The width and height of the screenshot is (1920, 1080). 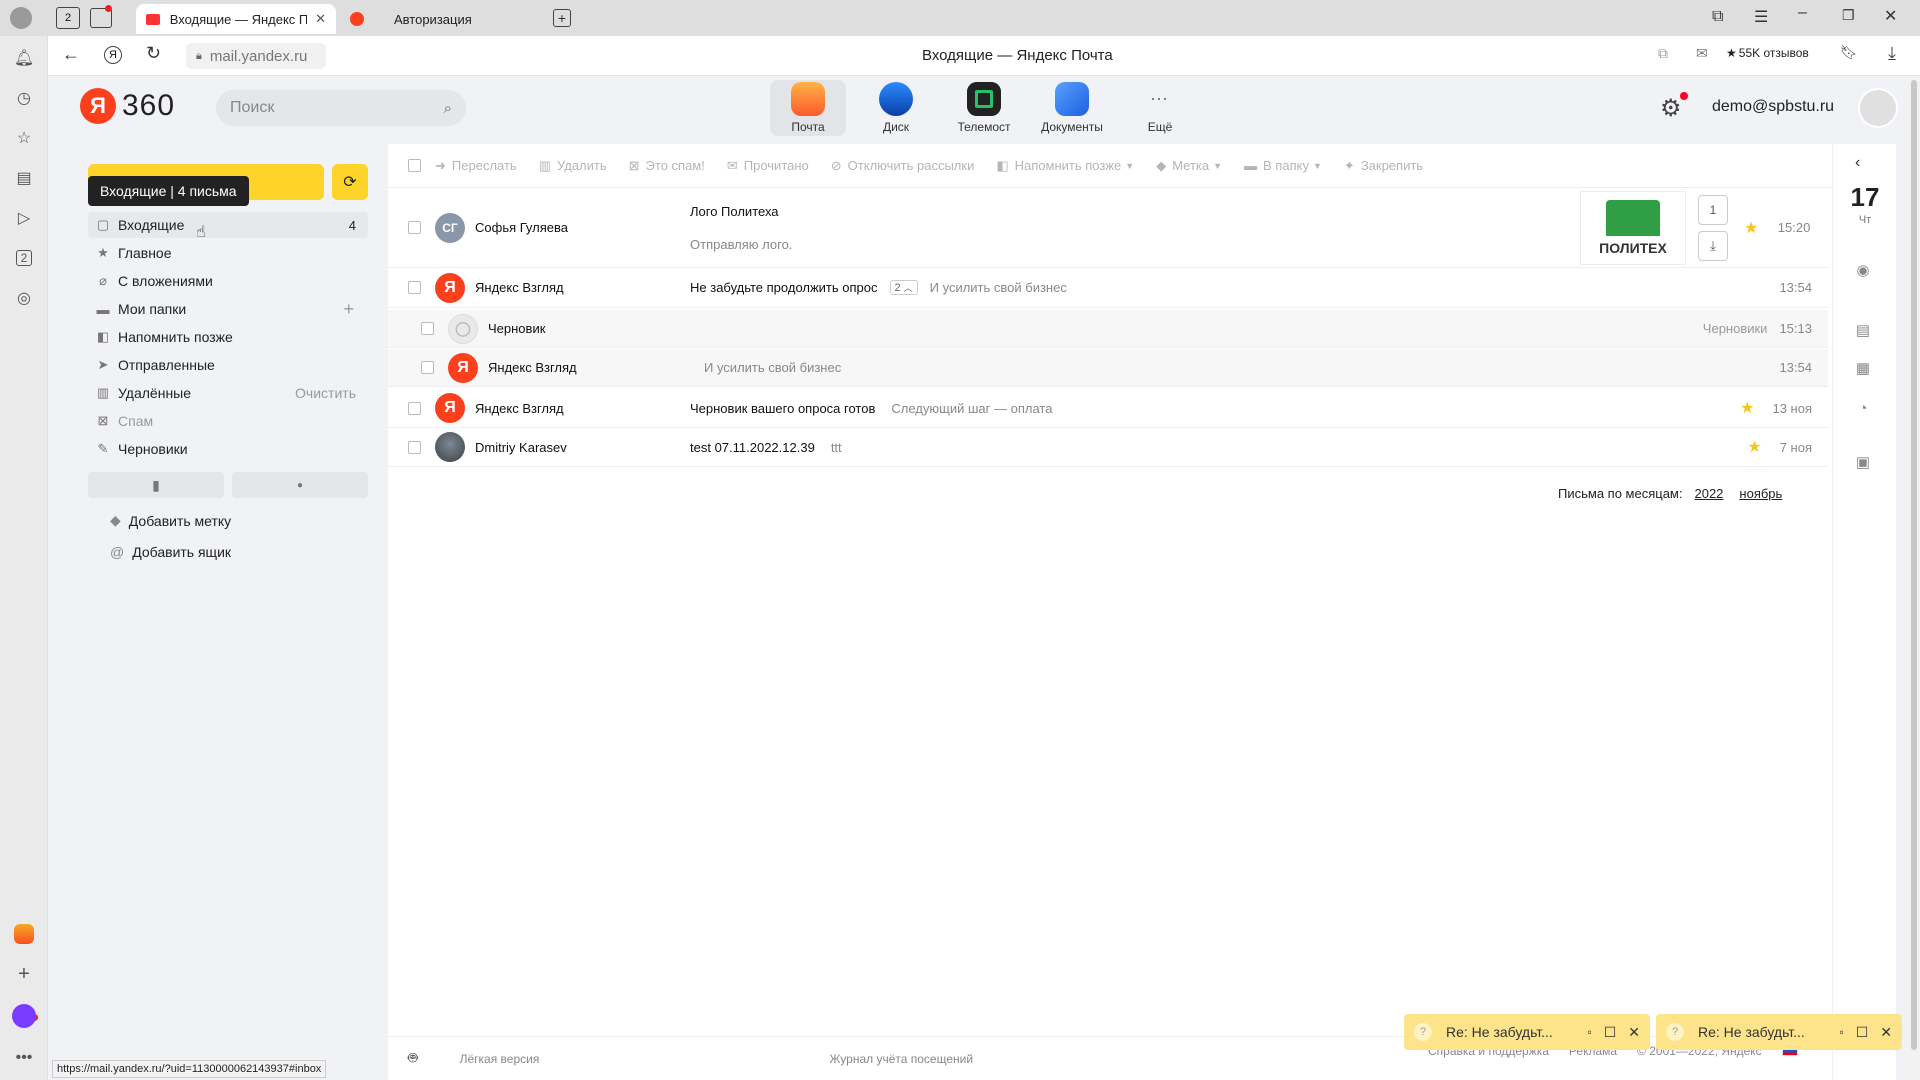 What do you see at coordinates (1857, 163) in the screenshot?
I see `collapse-panel-icon: ‹` at bounding box center [1857, 163].